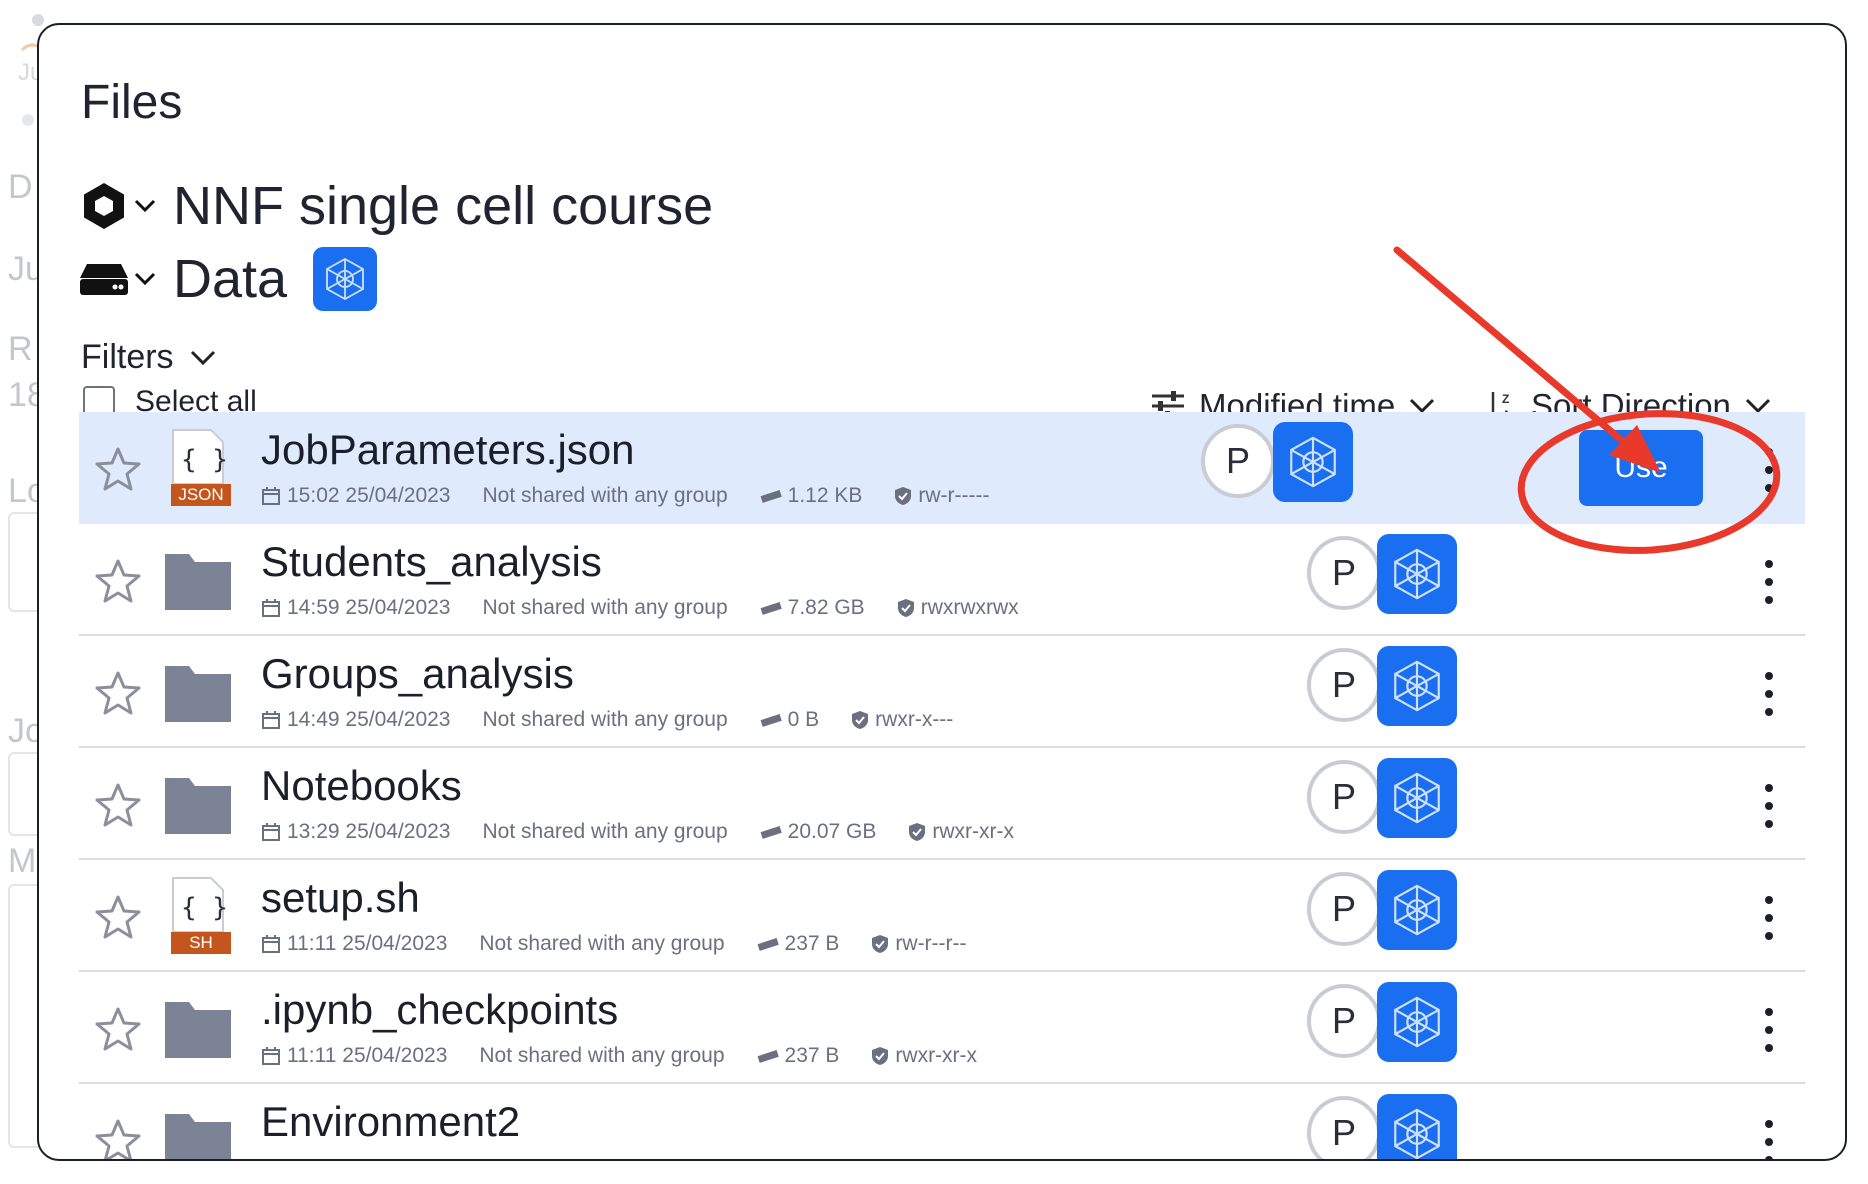 This screenshot has height=1184, width=1868. What do you see at coordinates (812, 943) in the screenshot?
I see `file-size-text: 237 B` at bounding box center [812, 943].